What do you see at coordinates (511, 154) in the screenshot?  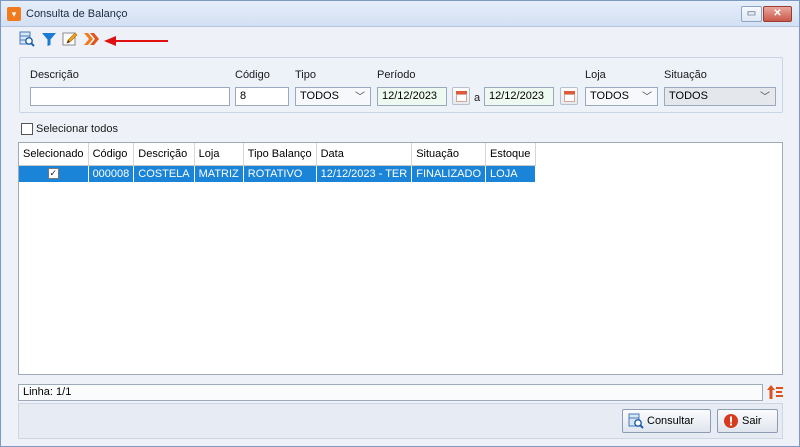 I see `column-header: Estoque` at bounding box center [511, 154].